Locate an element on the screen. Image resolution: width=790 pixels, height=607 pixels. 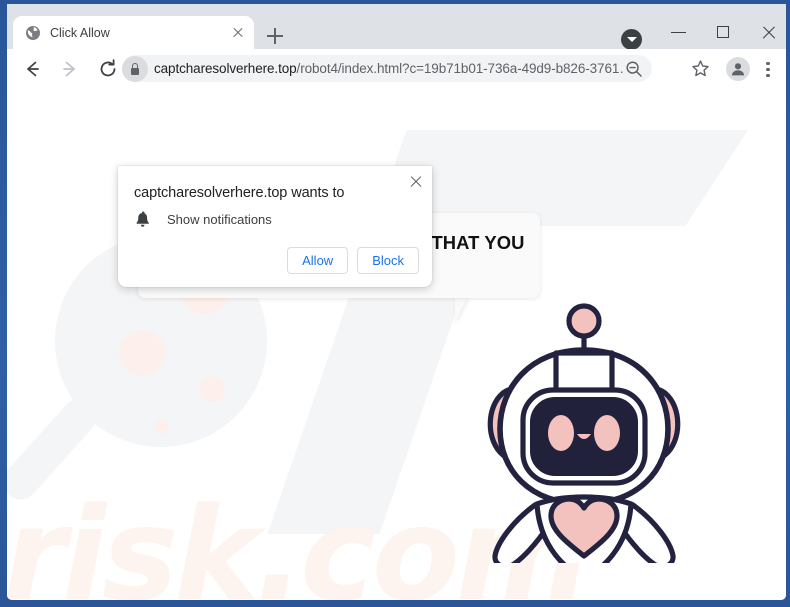
globe-icon is located at coordinates (33, 33).